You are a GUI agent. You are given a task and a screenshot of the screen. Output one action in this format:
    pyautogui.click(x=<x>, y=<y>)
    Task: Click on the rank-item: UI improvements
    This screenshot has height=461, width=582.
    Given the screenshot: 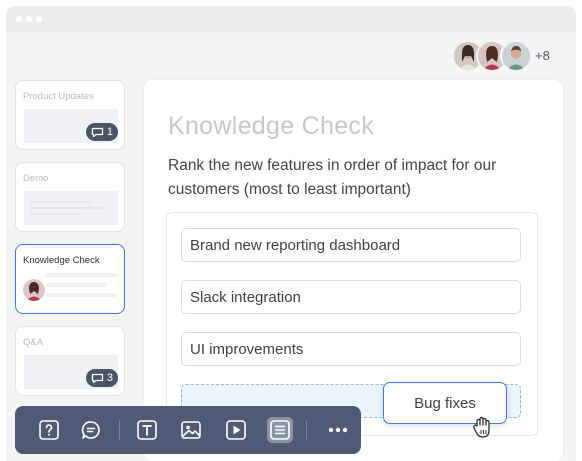 What is the action you would take?
    pyautogui.click(x=351, y=349)
    